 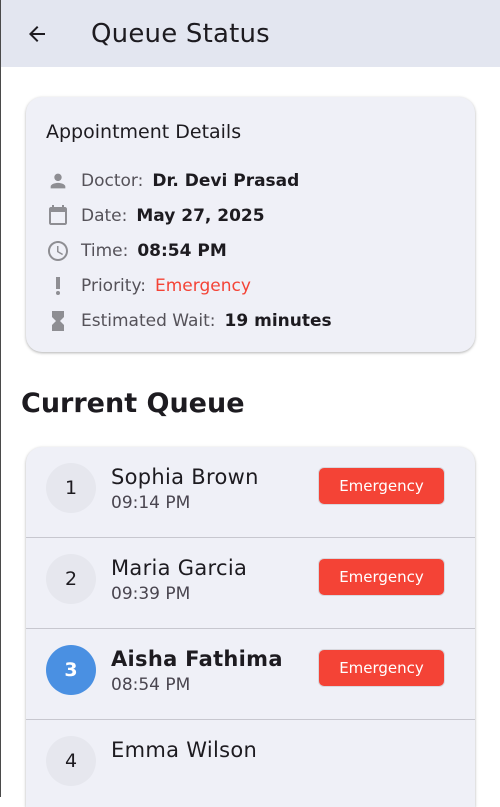 I want to click on detail-label: Time:, so click(x=105, y=250).